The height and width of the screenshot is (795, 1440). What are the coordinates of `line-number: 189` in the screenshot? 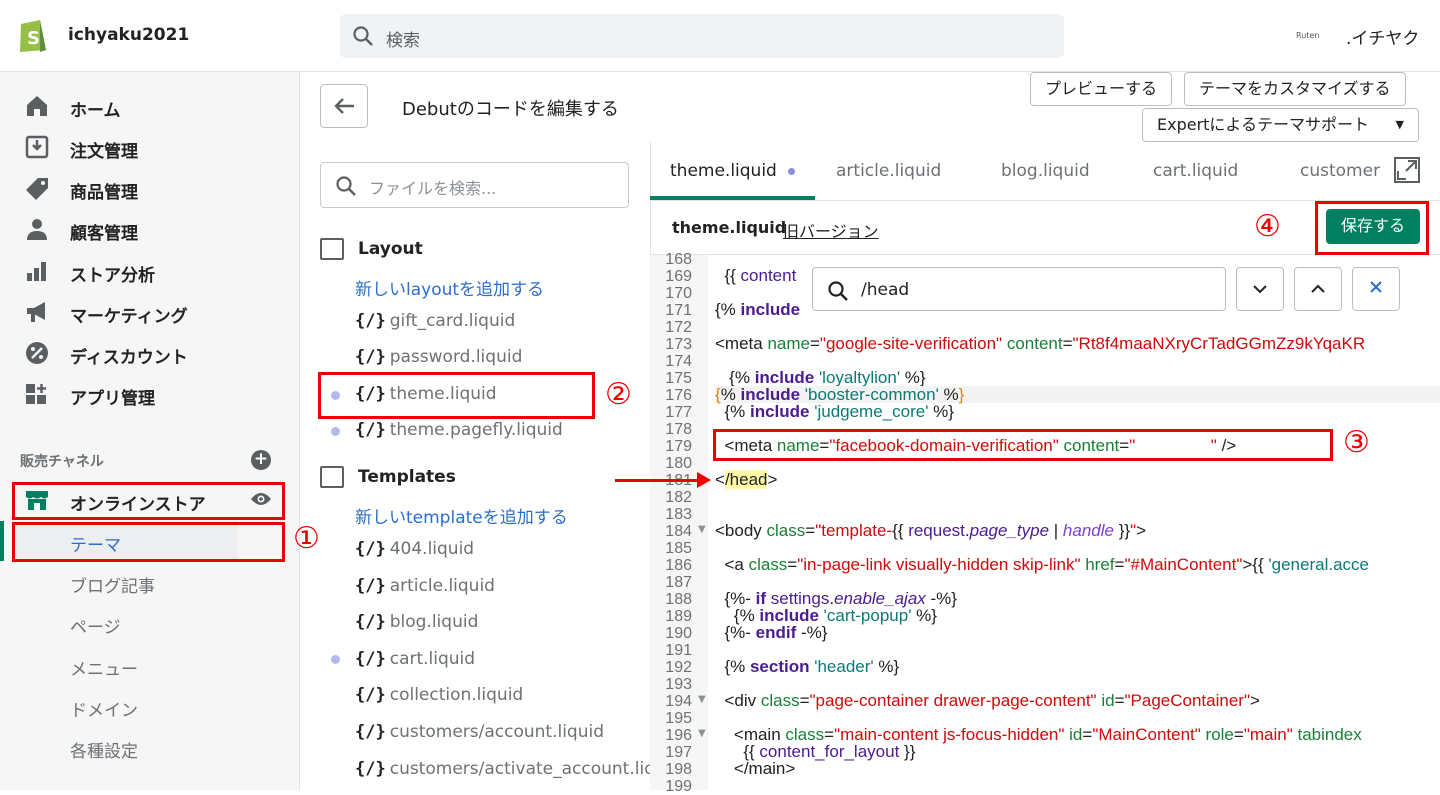 It's located at (678, 616).